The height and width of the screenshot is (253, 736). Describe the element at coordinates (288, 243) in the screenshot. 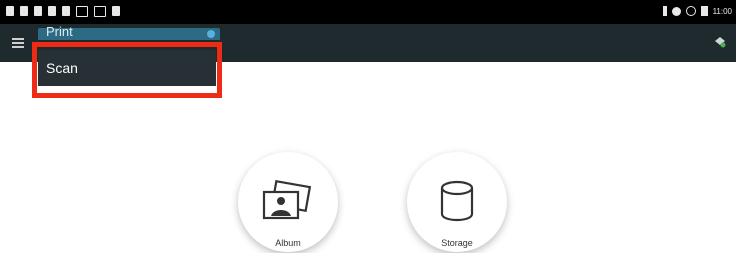

I see `album-label: Album` at that location.